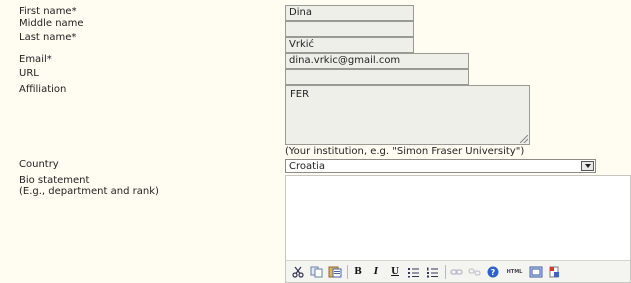 This screenshot has width=631, height=283. I want to click on url-label: URL, so click(29, 73).